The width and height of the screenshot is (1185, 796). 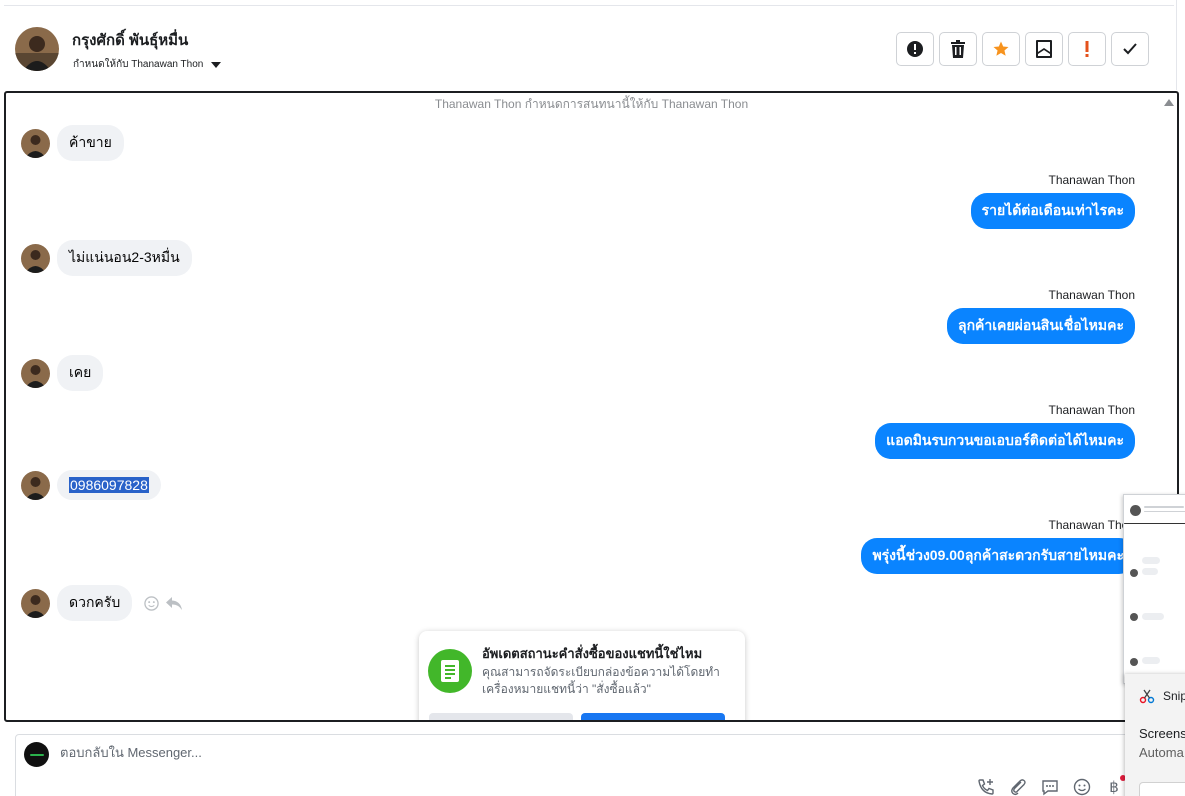 I want to click on header-actions, so click(x=1022, y=49).